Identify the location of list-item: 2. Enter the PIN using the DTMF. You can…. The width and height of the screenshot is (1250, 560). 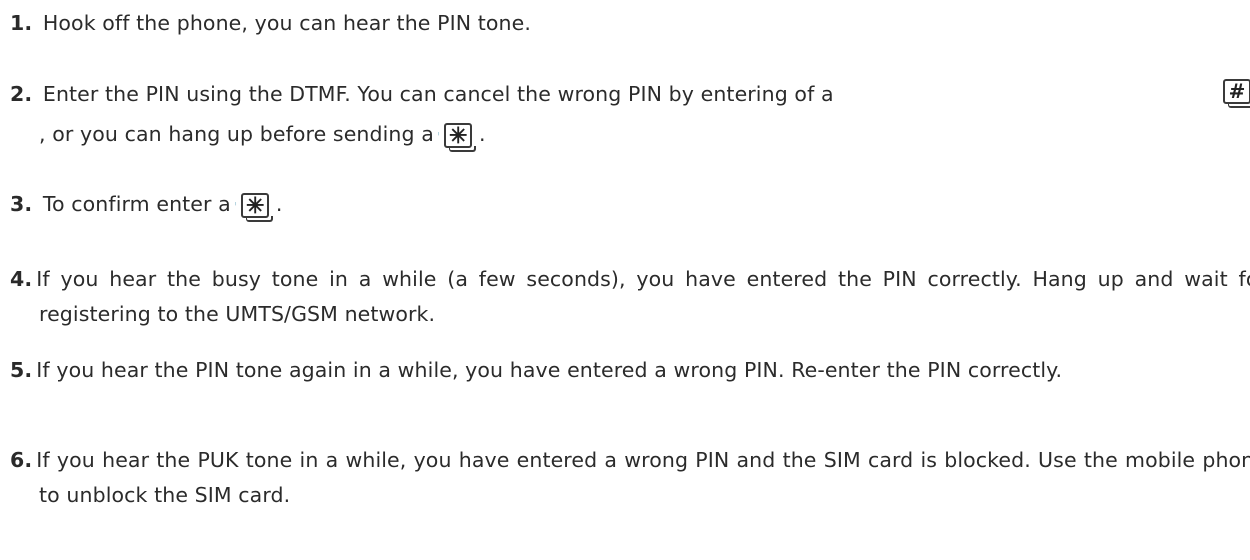
(612, 94).